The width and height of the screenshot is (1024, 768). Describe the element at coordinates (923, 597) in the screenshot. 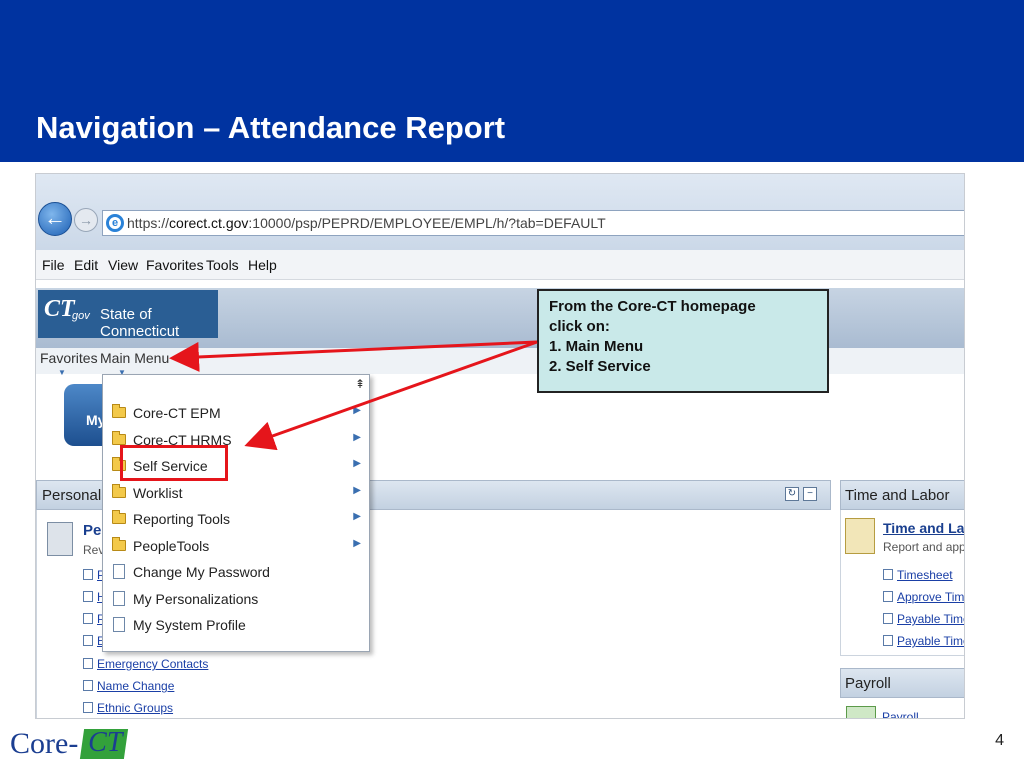

I see `link-approve-time: Approve Time` at that location.